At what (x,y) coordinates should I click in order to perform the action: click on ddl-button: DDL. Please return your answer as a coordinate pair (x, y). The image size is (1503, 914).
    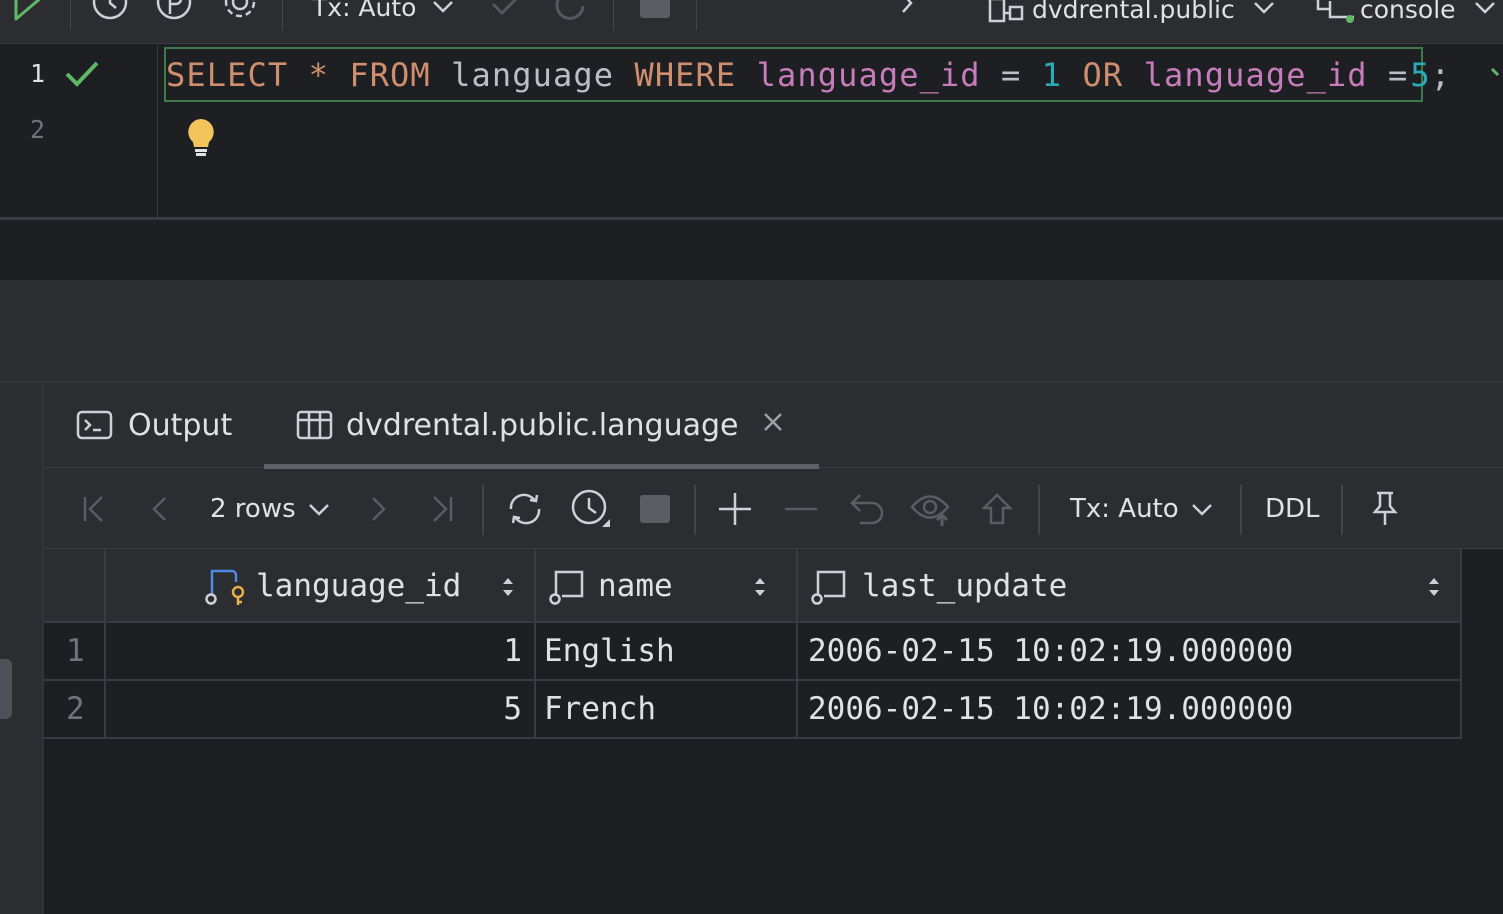
    Looking at the image, I should click on (1292, 509).